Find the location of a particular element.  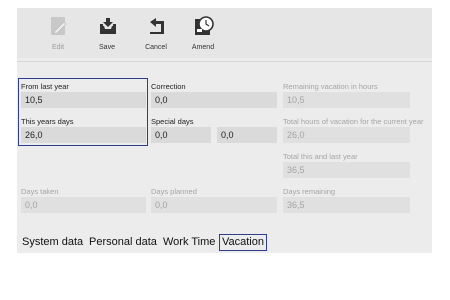

correction-input: 0,0 is located at coordinates (214, 100).